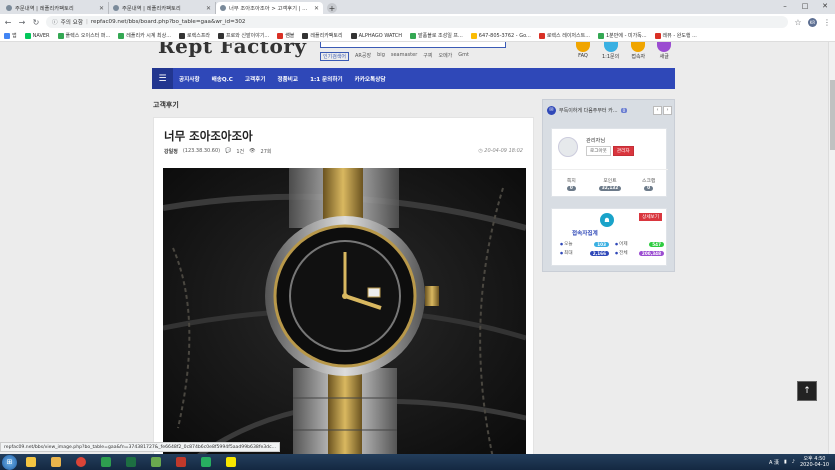 The image size is (835, 470). I want to click on keyword-link: big, so click(381, 56).